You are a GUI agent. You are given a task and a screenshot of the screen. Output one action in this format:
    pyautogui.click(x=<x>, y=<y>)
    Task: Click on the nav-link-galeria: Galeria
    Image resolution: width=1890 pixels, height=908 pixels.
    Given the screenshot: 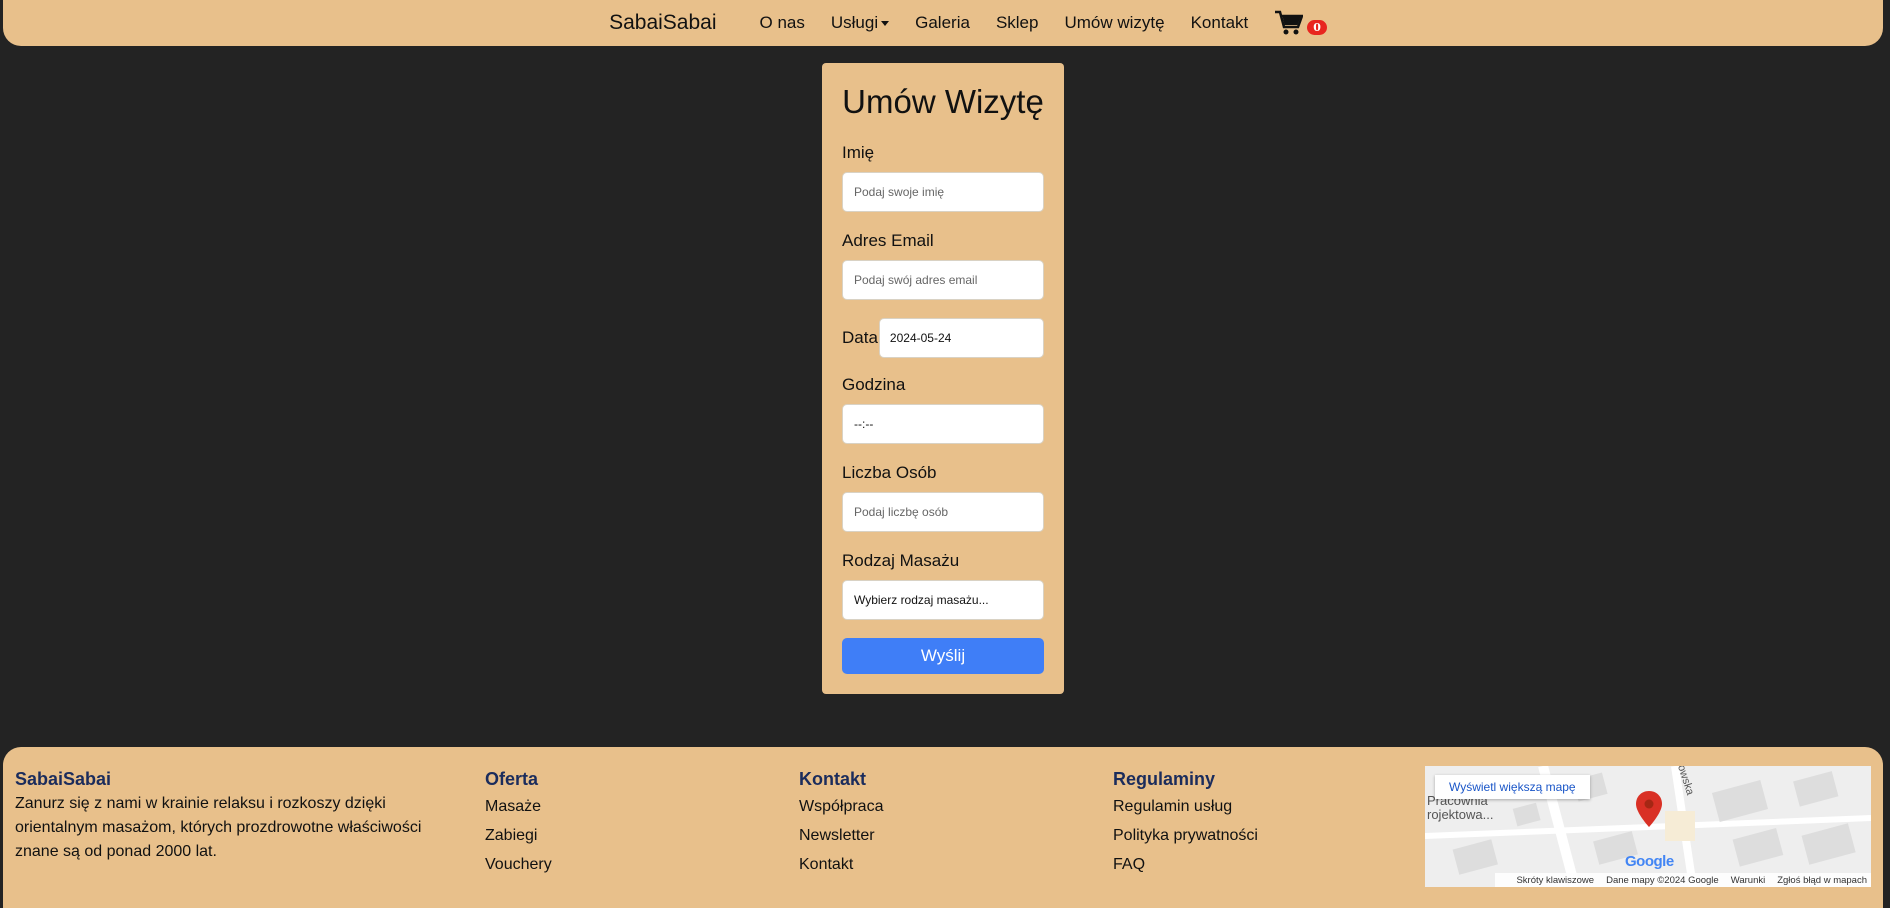 What is the action you would take?
    pyautogui.click(x=942, y=23)
    